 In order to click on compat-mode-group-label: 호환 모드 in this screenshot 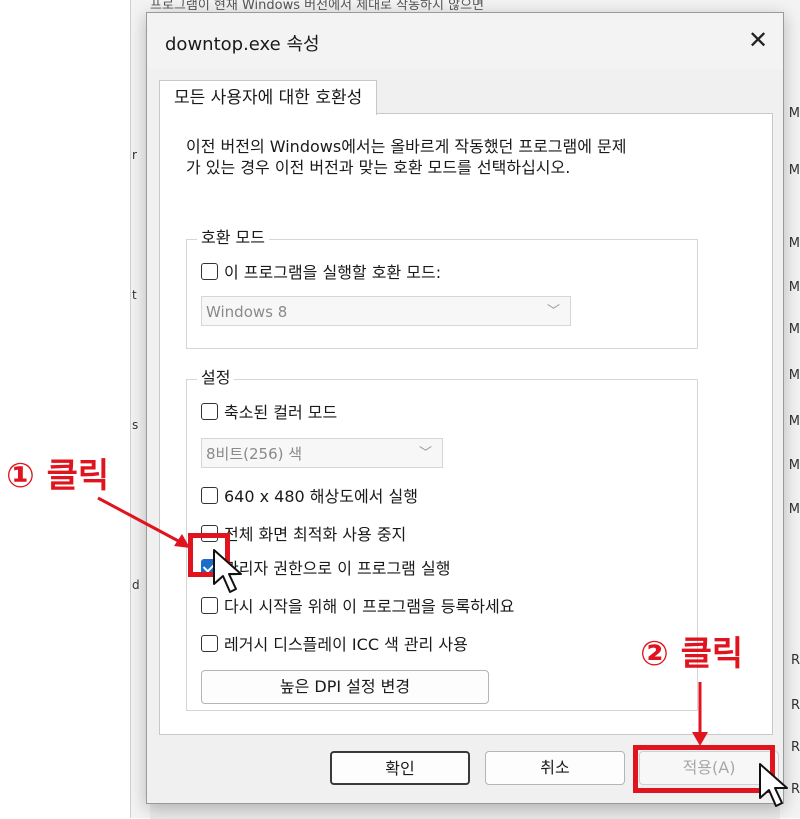, I will do `click(233, 238)`.